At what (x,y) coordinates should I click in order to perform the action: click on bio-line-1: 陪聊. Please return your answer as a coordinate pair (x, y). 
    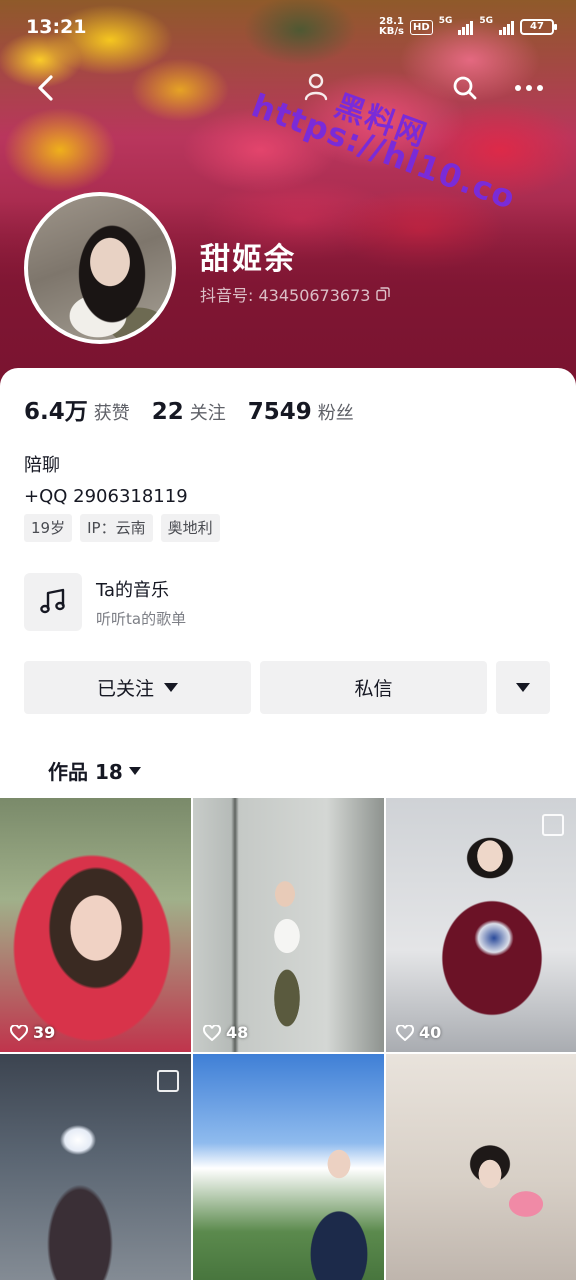
    Looking at the image, I should click on (42, 465).